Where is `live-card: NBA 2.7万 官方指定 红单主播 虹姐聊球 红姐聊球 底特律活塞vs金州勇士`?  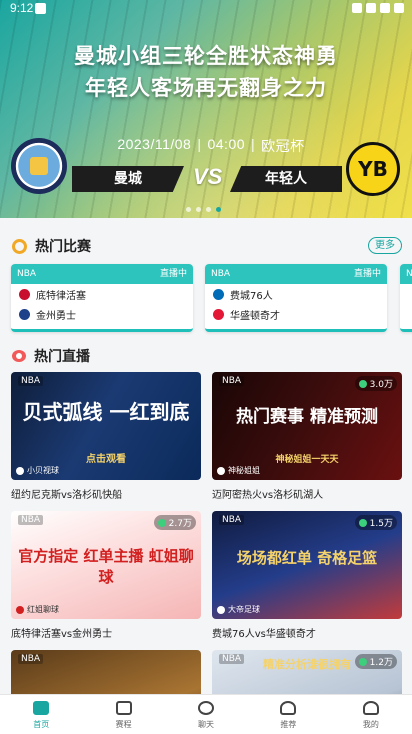 live-card: NBA 2.7万 官方指定 红单主播 虹姐聊球 红姐聊球 底特律活塞vs金州勇士 is located at coordinates (106, 575).